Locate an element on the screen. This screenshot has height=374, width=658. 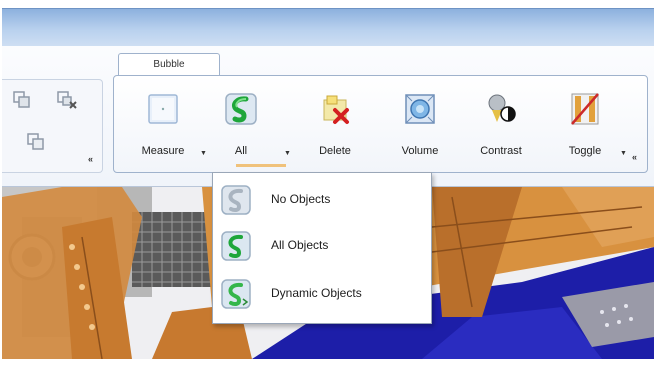
toggle-button: Toggle ▼ is located at coordinates (588, 129).